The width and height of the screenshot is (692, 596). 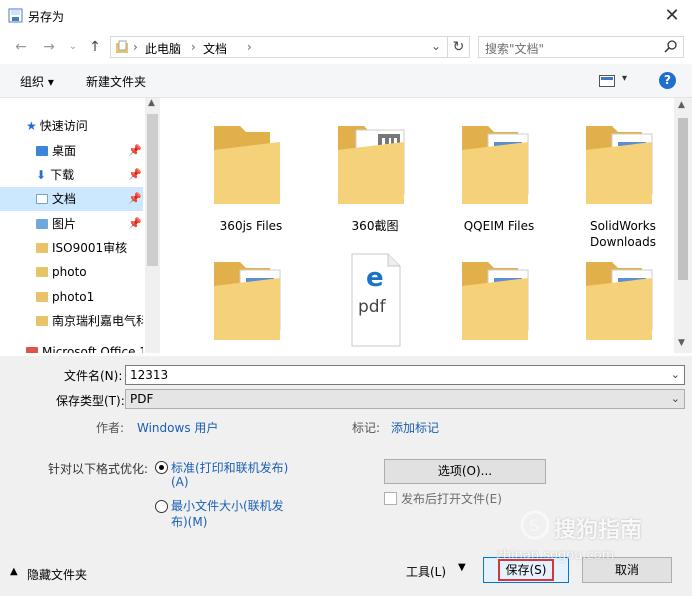 What do you see at coordinates (122, 46) in the screenshot?
I see `documents-folder-icon` at bounding box center [122, 46].